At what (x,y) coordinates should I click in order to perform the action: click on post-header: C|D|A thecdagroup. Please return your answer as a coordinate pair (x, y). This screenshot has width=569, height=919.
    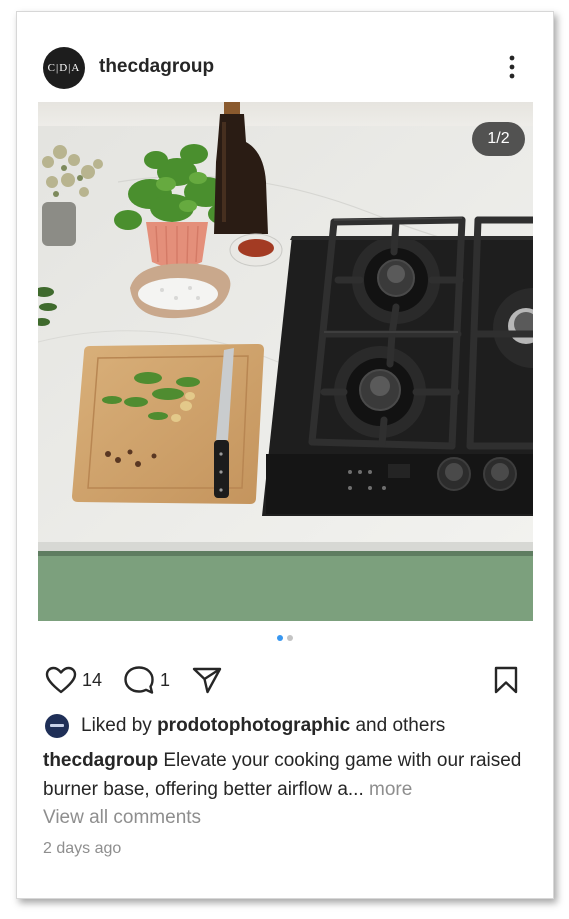
    Looking at the image, I should click on (285, 57).